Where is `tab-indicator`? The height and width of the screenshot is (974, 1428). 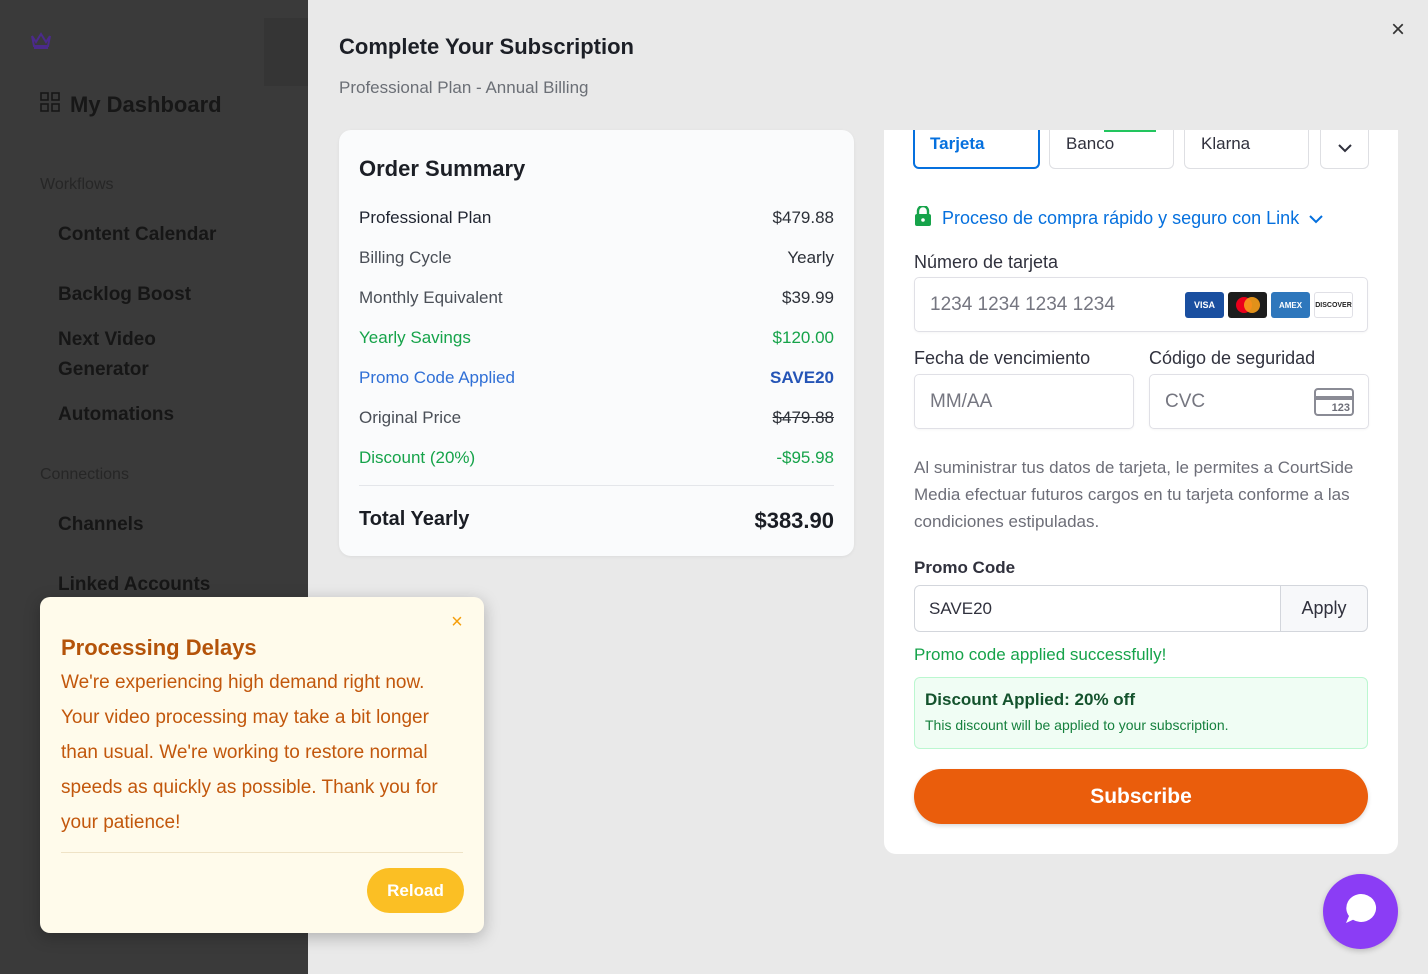 tab-indicator is located at coordinates (1130, 131).